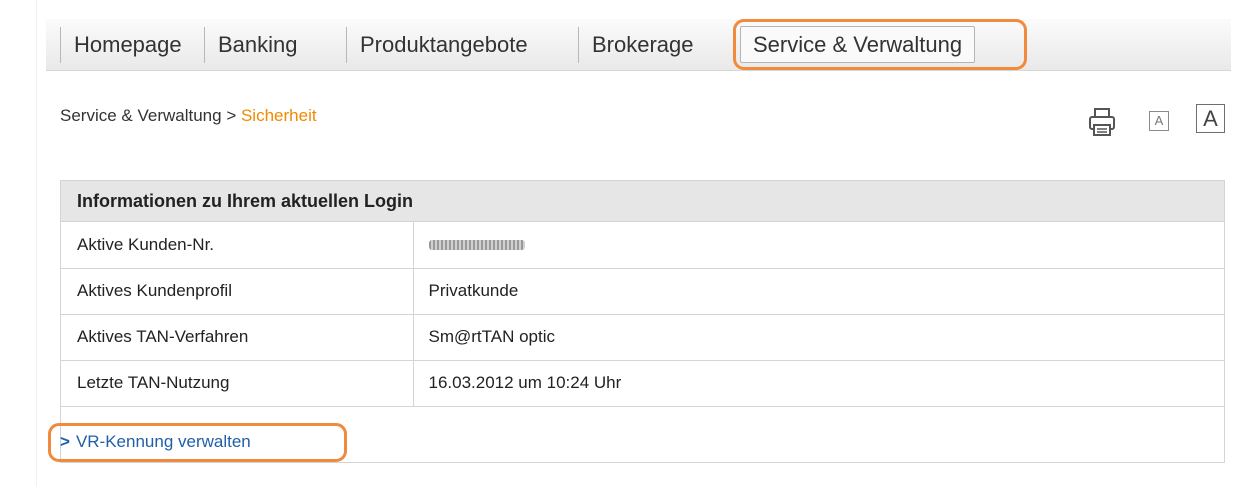 Image resolution: width=1245 pixels, height=486 pixels. Describe the element at coordinates (251, 45) in the screenshot. I see `nav-tab-banking: Banking` at that location.